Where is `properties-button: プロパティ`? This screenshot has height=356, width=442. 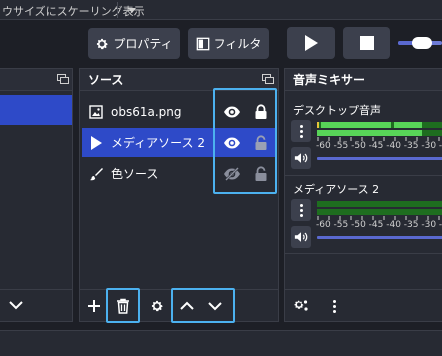 properties-button: プロパティ is located at coordinates (134, 43).